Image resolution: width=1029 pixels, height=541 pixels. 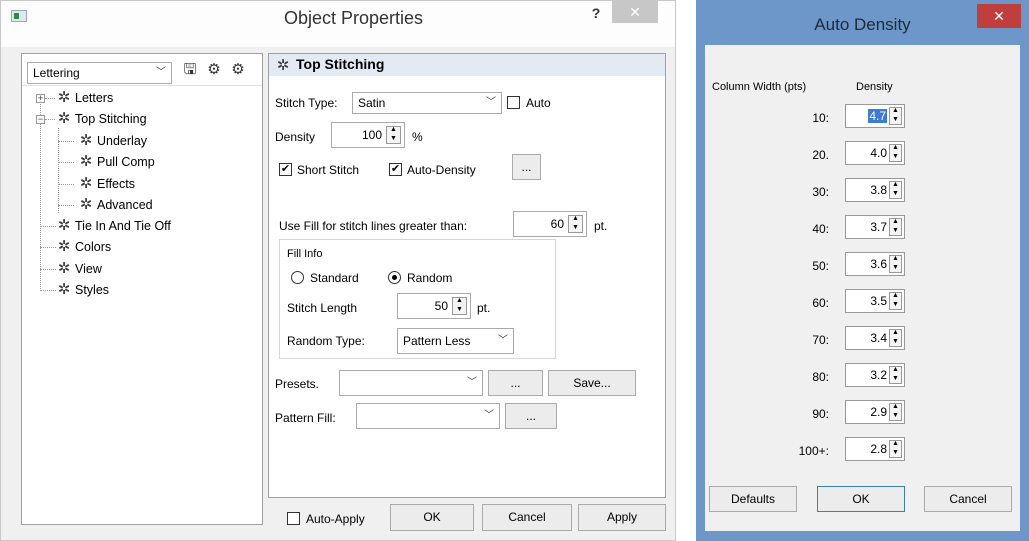 What do you see at coordinates (428, 416) in the screenshot?
I see `pattern-fill-dropdown: ﹀` at bounding box center [428, 416].